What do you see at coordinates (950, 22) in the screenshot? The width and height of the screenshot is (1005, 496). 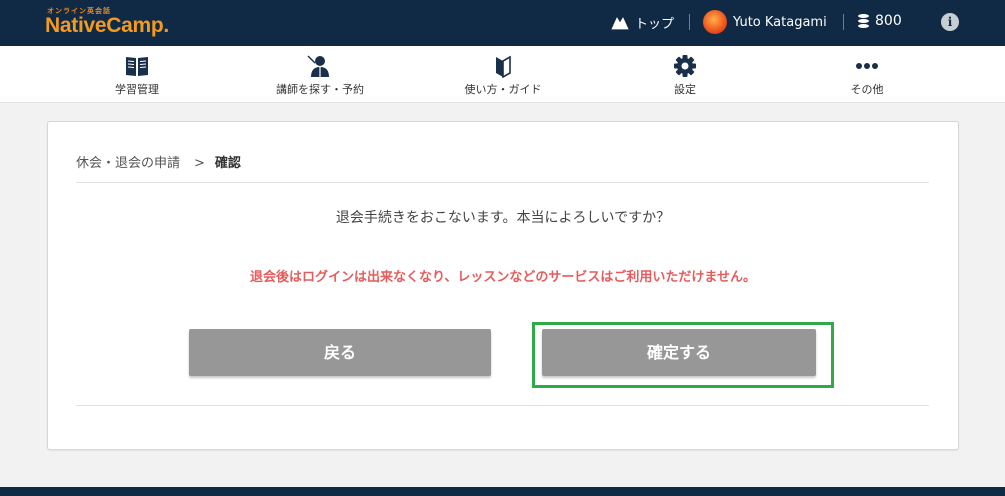 I see `info-icon: i` at bounding box center [950, 22].